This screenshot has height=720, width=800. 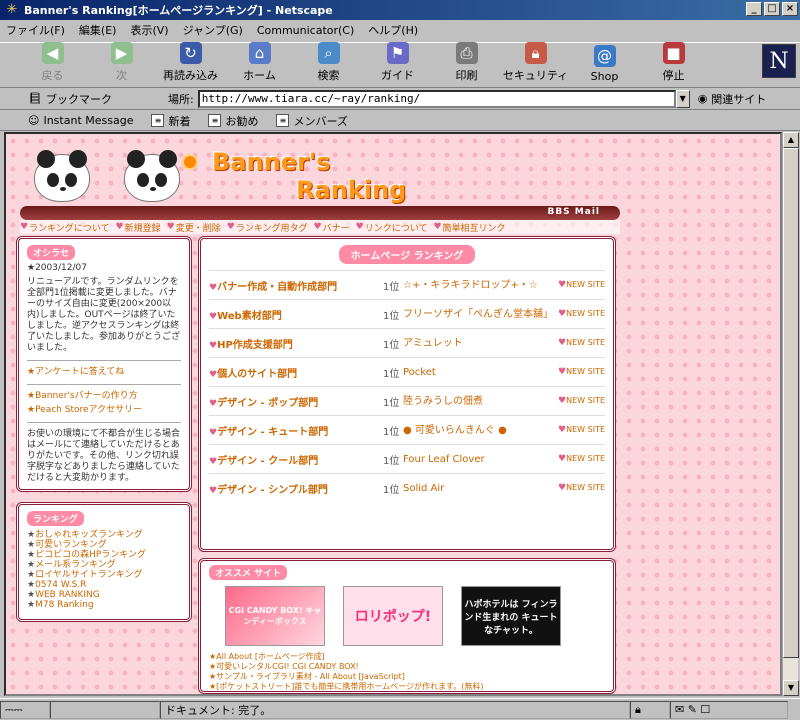 What do you see at coordinates (35, 30) in the screenshot?
I see `menu-file: ファイル(F)` at bounding box center [35, 30].